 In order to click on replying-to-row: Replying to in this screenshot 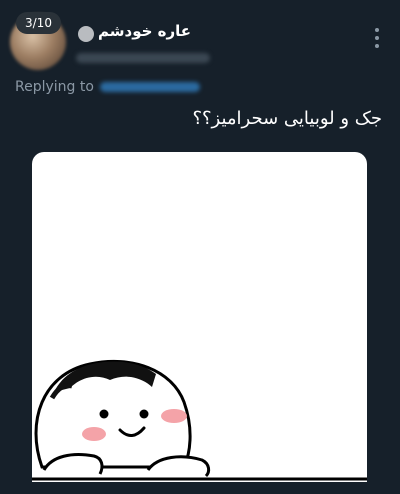, I will do `click(107, 87)`.